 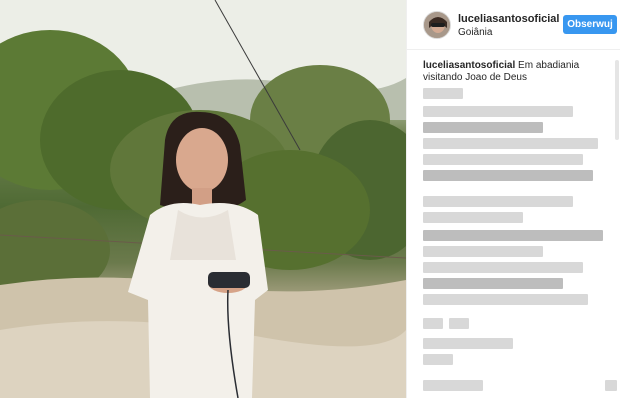 I want to click on follow-button: Obserwuj, so click(x=590, y=24).